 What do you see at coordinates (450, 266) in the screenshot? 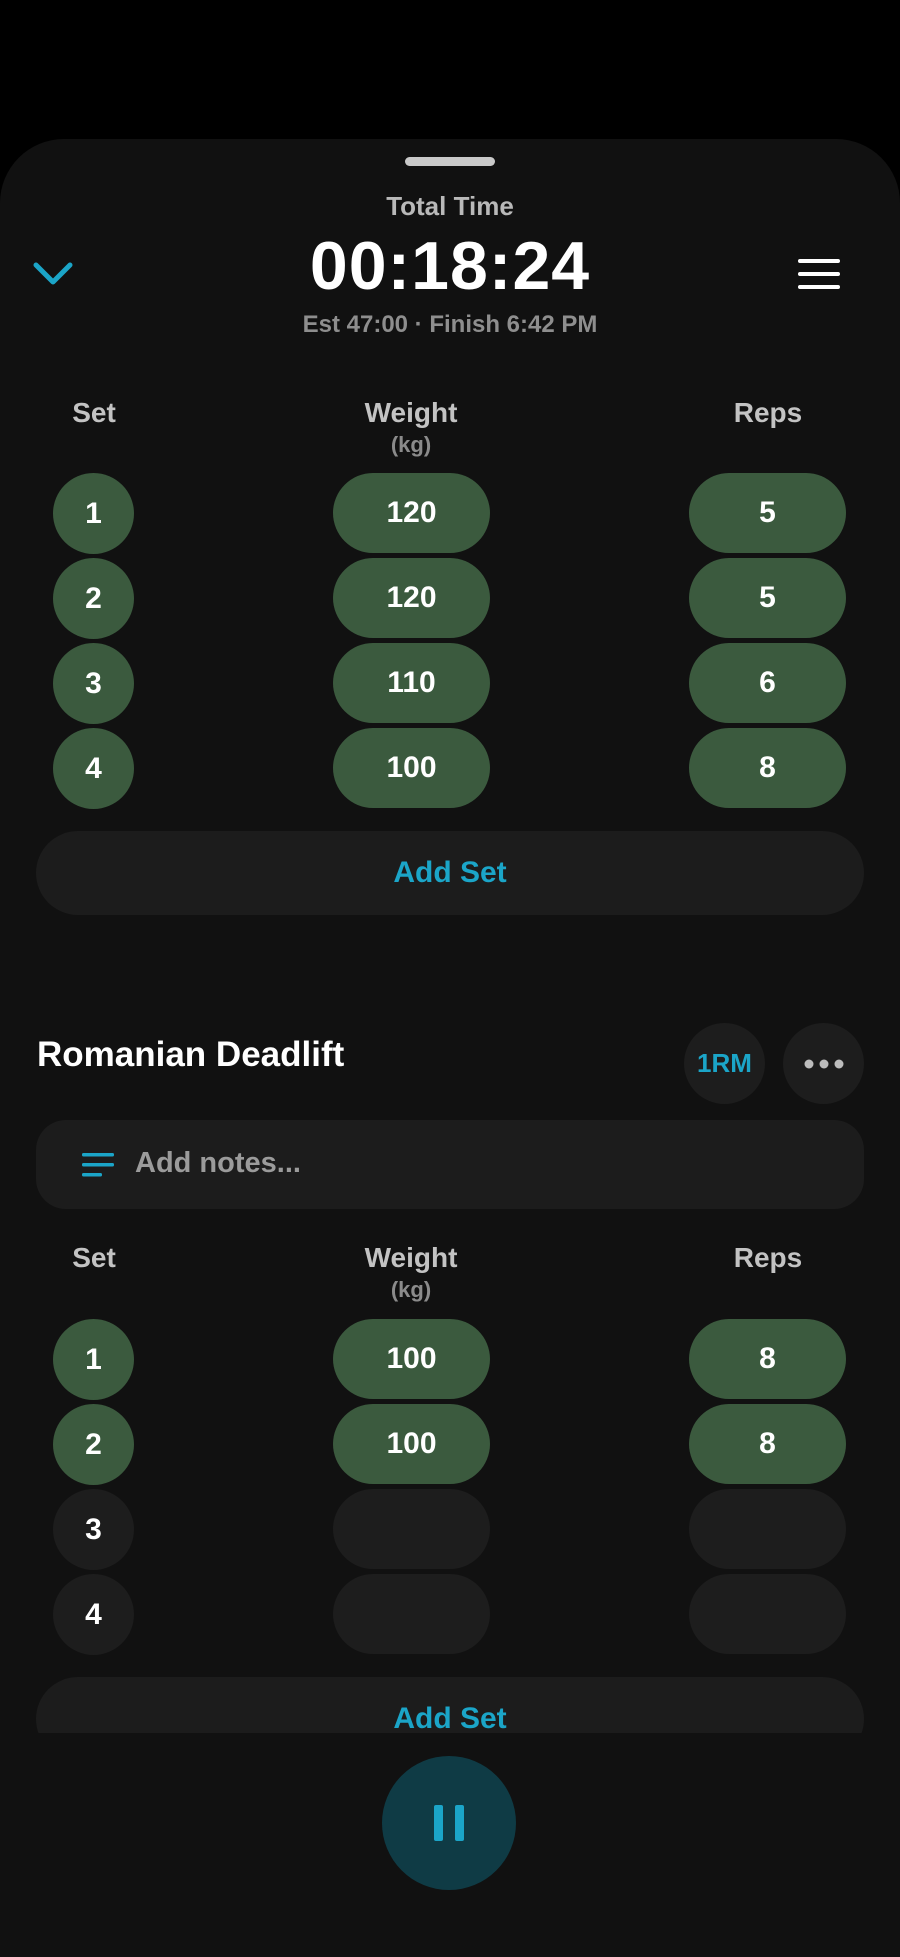
I see `elapsed-timer: 00:18:24` at bounding box center [450, 266].